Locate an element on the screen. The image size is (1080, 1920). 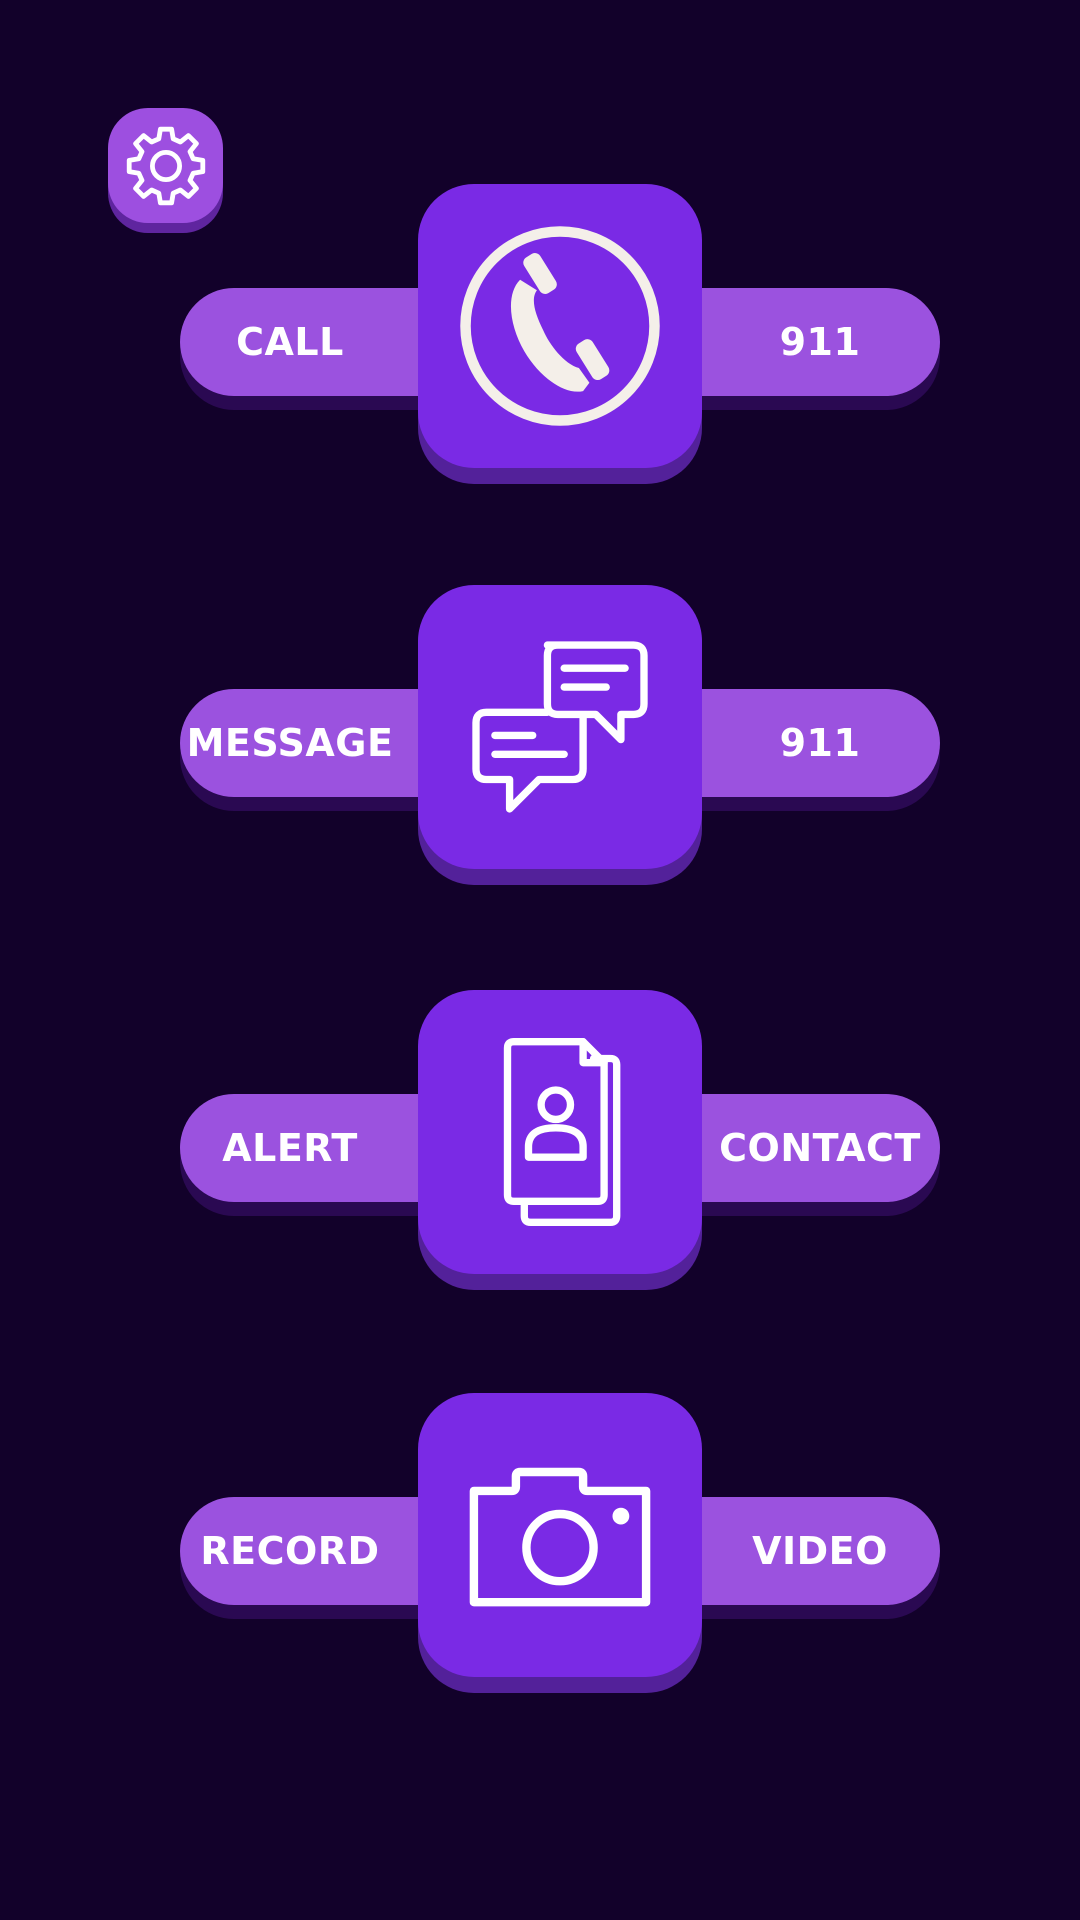
contact-button: CONTACT is located at coordinates (800, 1148).